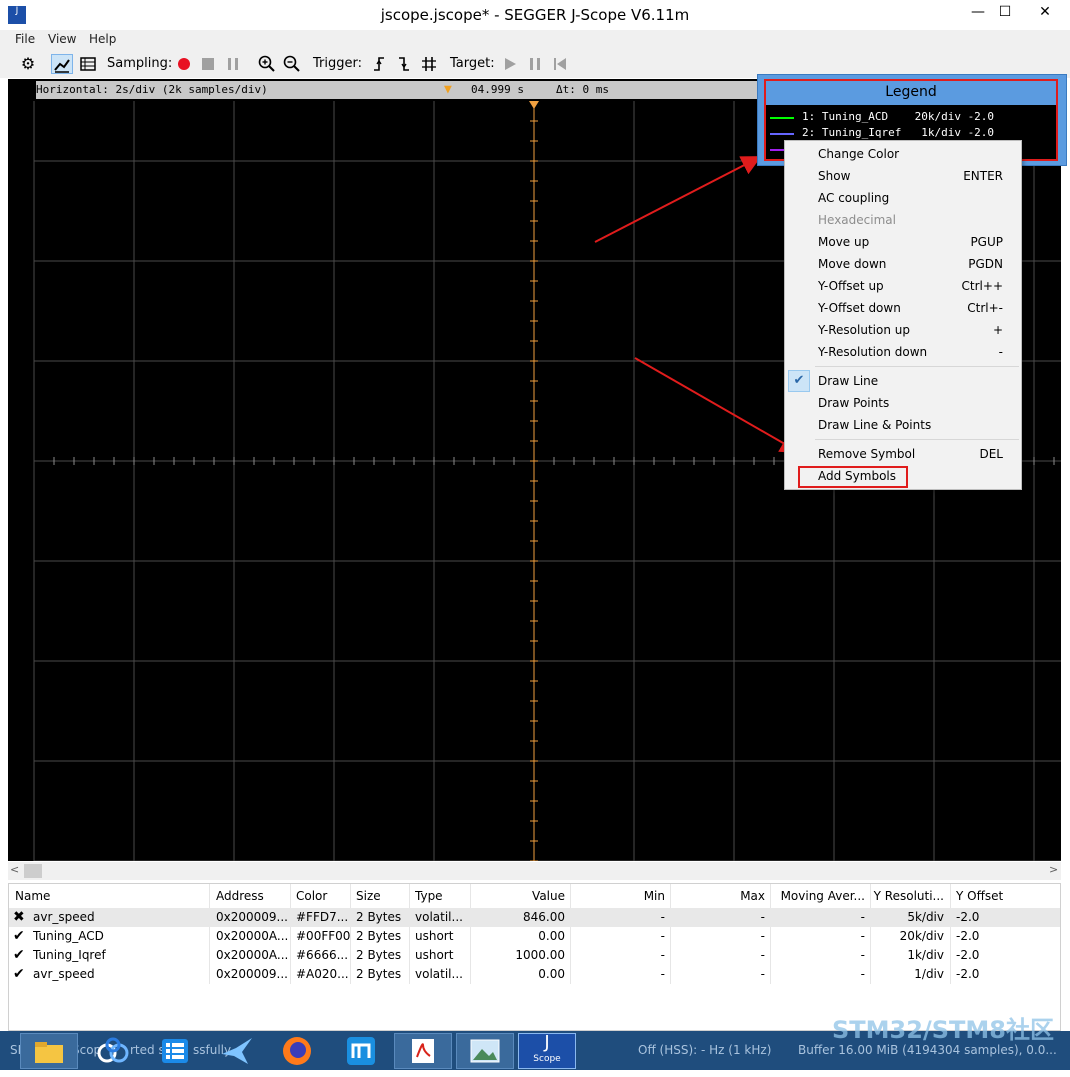 This screenshot has width=1070, height=1077. I want to click on column-header-size: Size, so click(383, 896).